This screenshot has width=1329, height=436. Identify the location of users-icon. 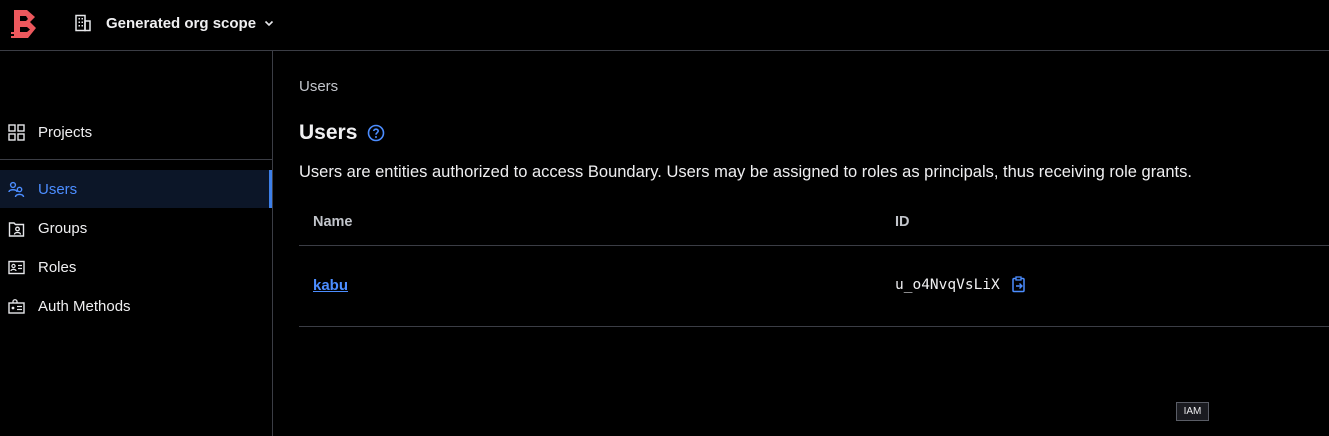
(16, 189).